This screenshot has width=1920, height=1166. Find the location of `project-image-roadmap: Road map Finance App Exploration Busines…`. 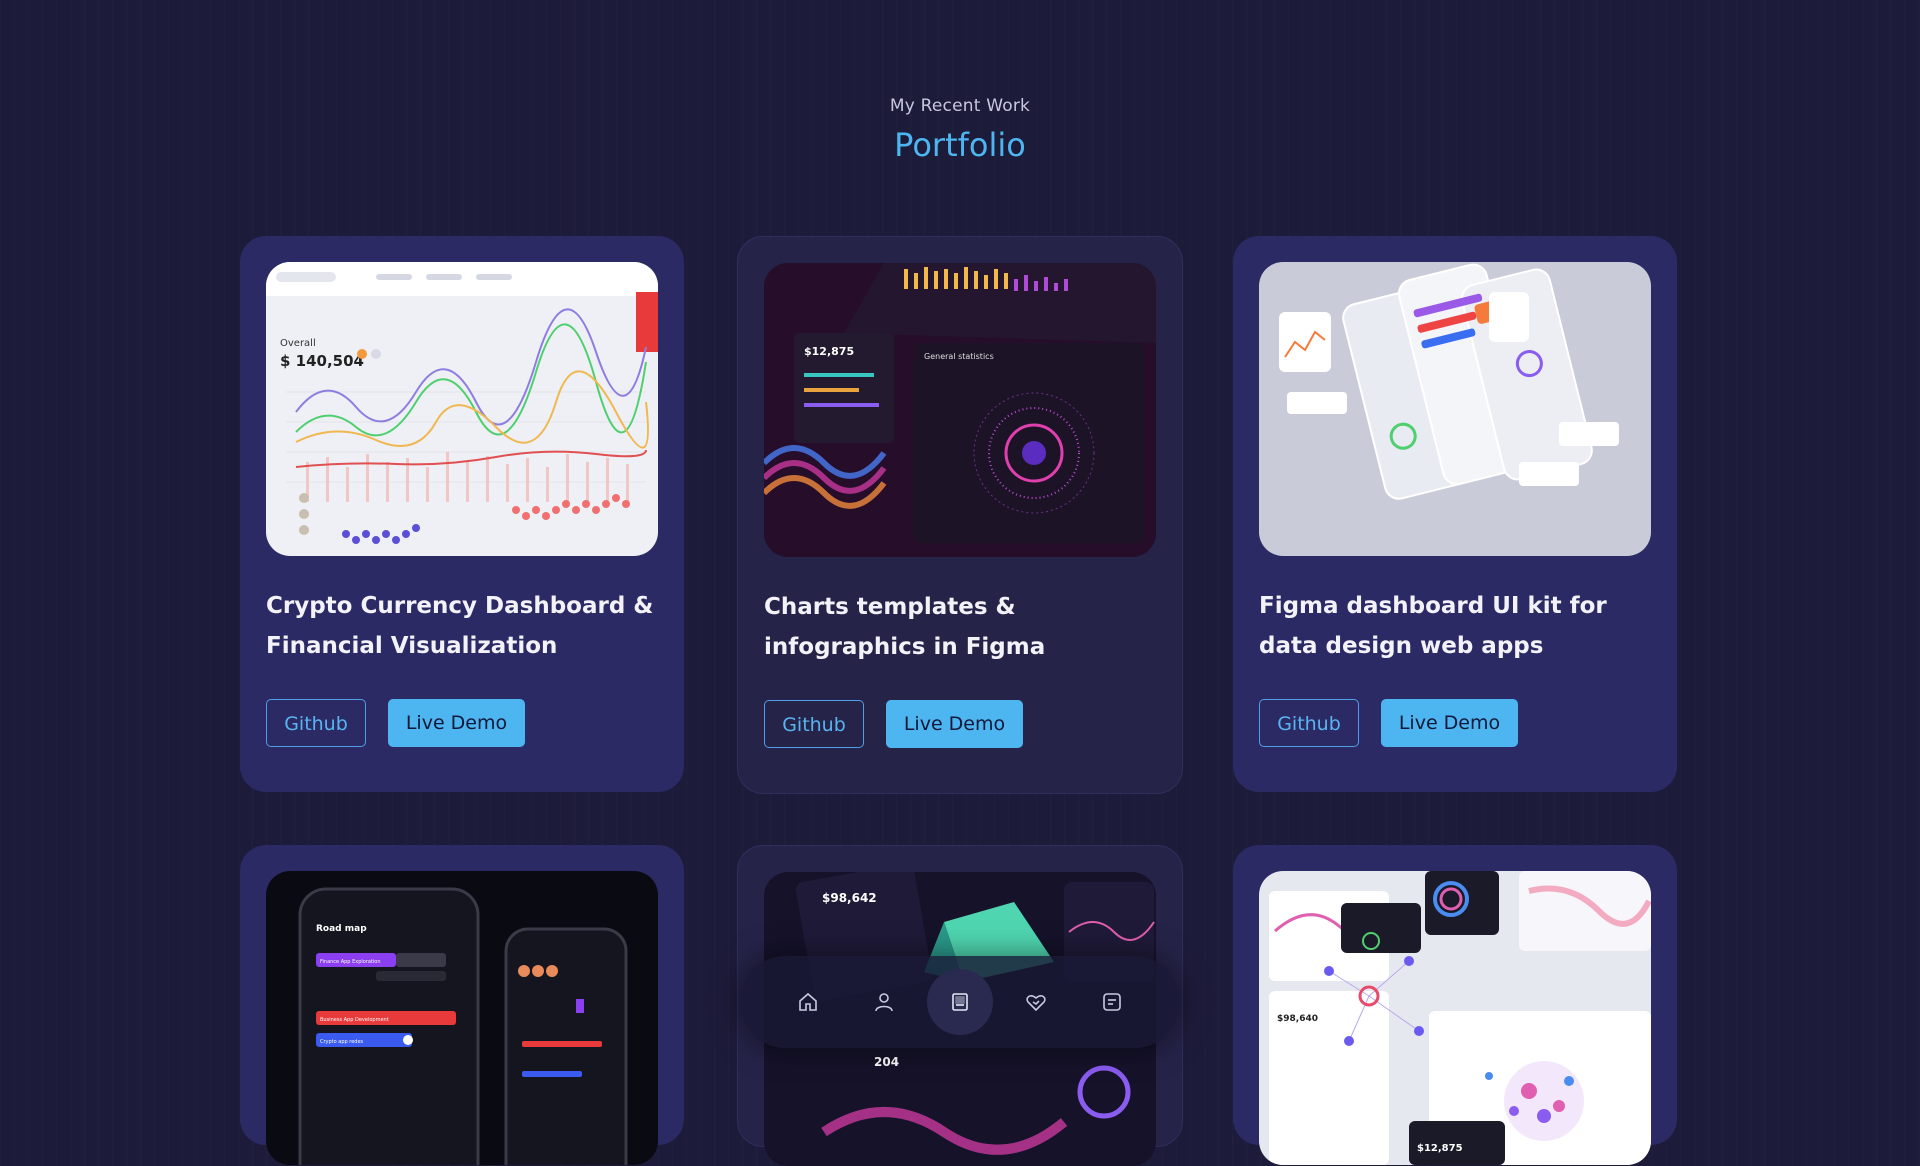

project-image-roadmap: Road map Finance App Exploration Busines… is located at coordinates (462, 1018).